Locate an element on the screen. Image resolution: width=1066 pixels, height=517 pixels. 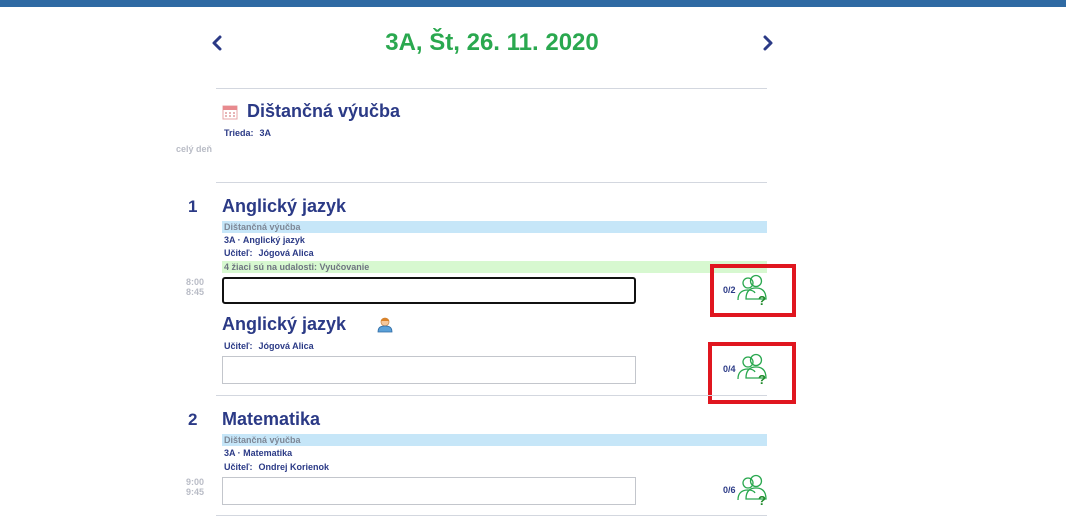
allday-label: celý deň is located at coordinates (193, 149).